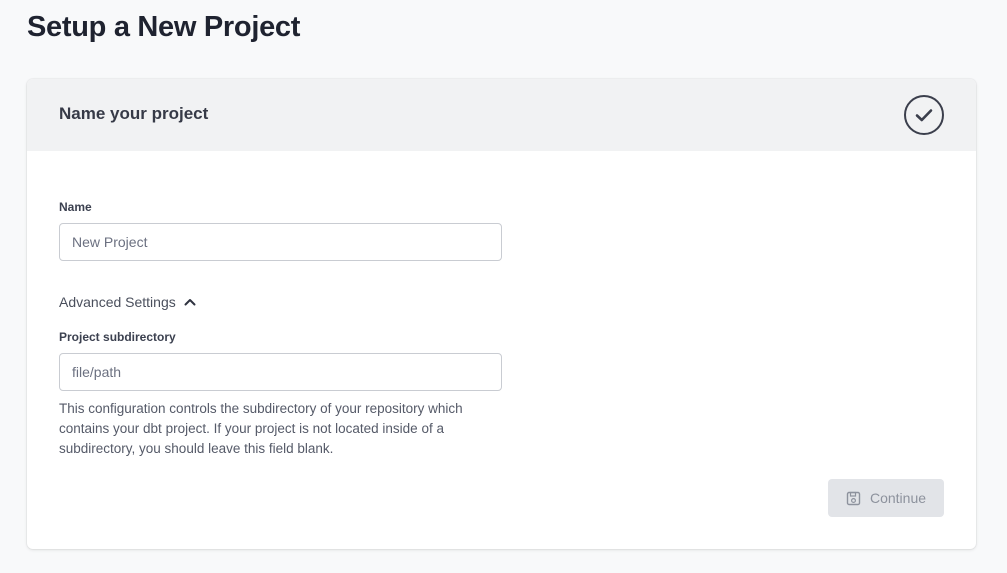 This screenshot has width=1007, height=573. Describe the element at coordinates (853, 498) in the screenshot. I see `save-icon` at that location.